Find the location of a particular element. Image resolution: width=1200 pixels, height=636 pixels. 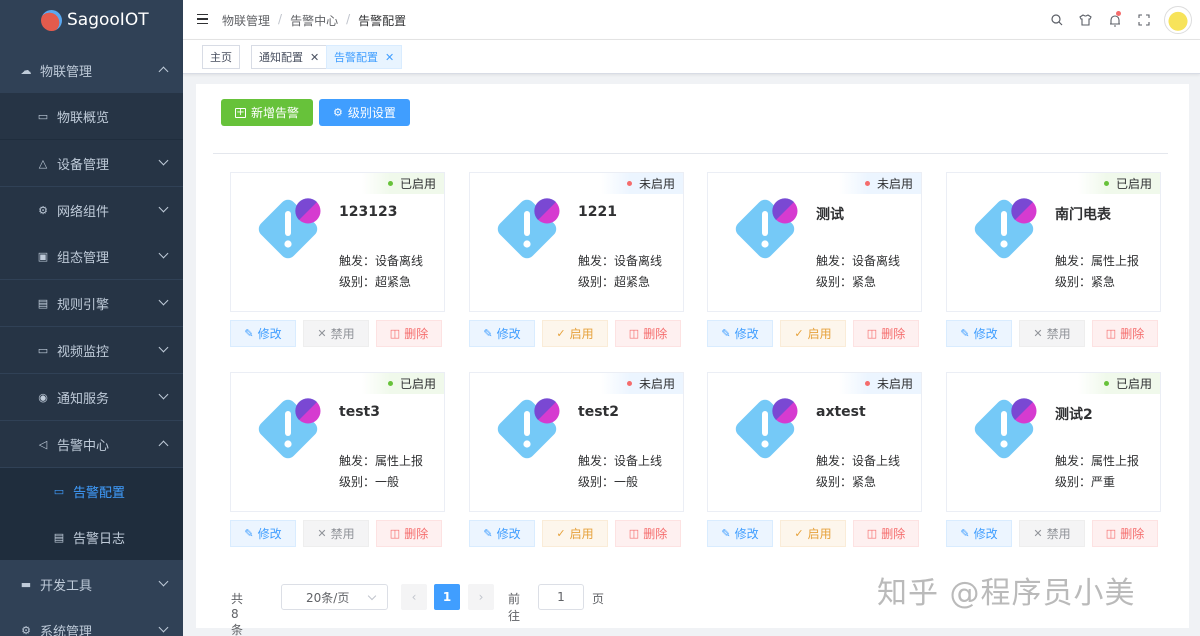

sidebar-item-alarm-config: ▭ 告警配置 is located at coordinates (91, 491).